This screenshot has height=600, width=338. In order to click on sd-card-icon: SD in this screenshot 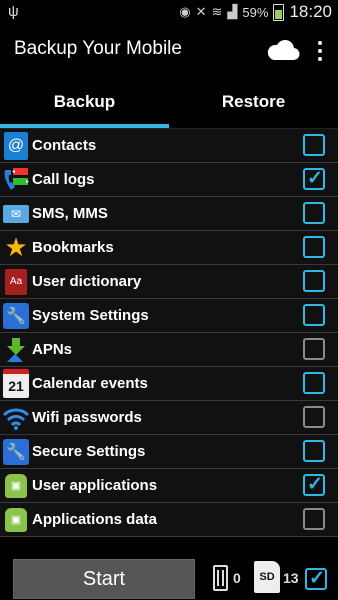, I will do `click(267, 577)`.